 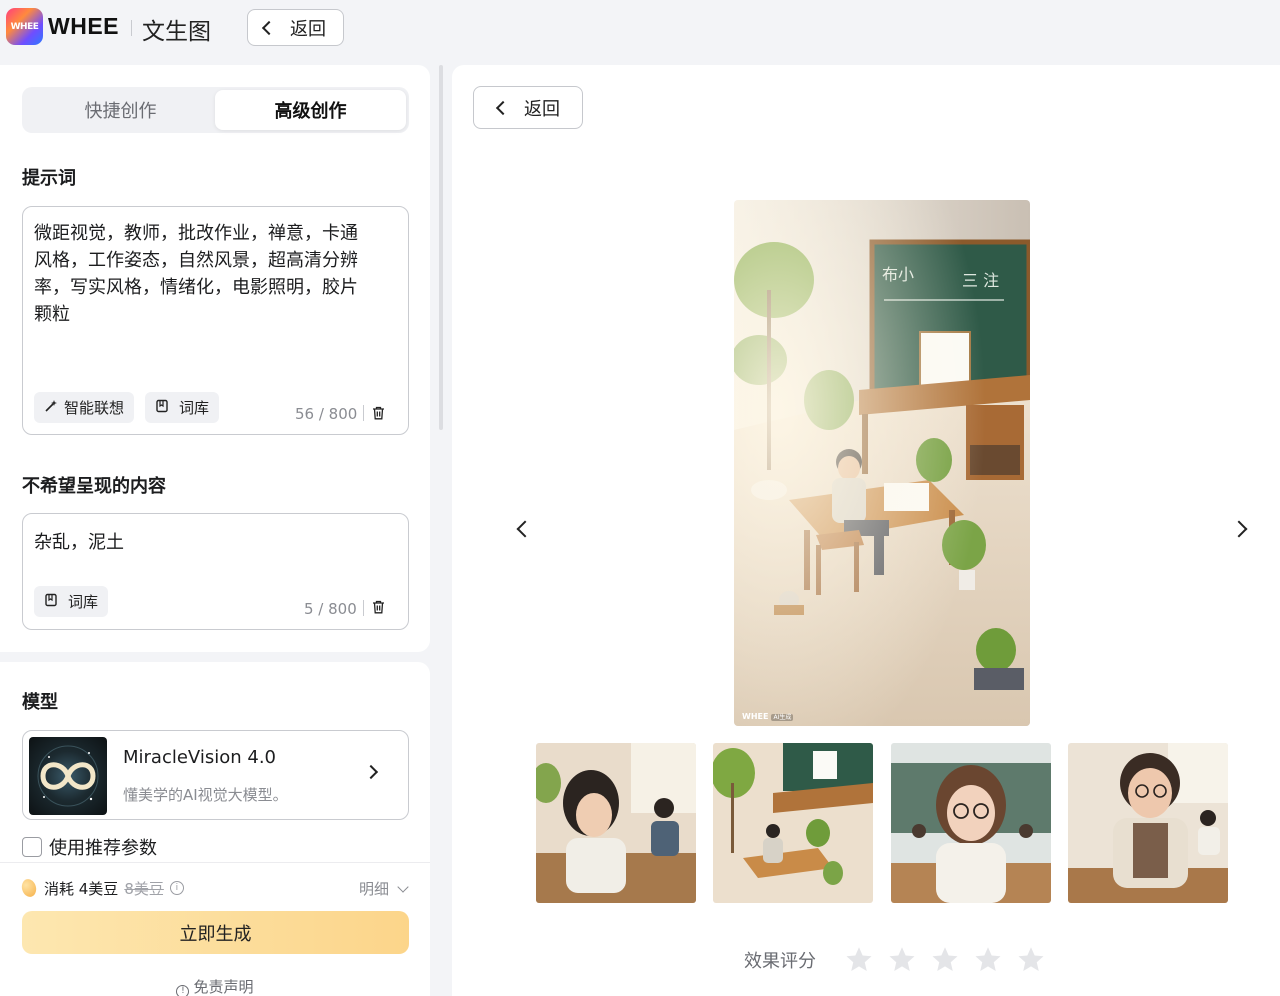 What do you see at coordinates (525, 529) in the screenshot?
I see `prev-image-arrow` at bounding box center [525, 529].